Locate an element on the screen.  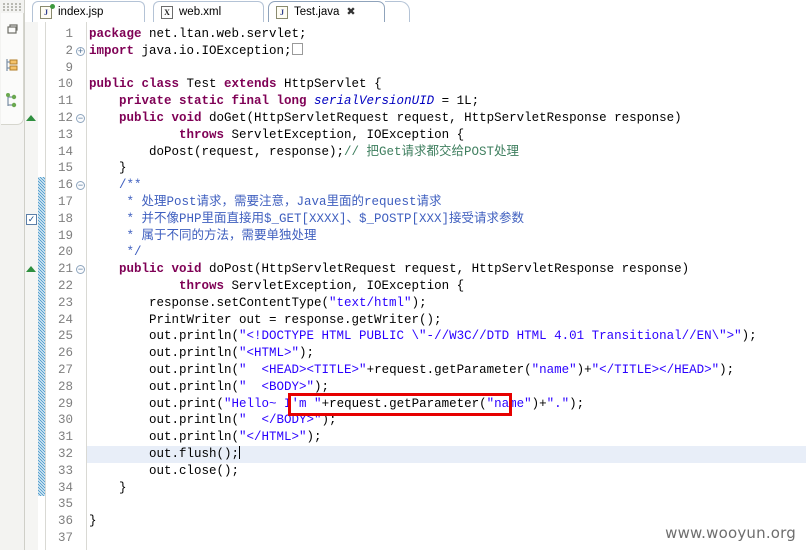
code-line: /** is located at coordinates (446, 185).